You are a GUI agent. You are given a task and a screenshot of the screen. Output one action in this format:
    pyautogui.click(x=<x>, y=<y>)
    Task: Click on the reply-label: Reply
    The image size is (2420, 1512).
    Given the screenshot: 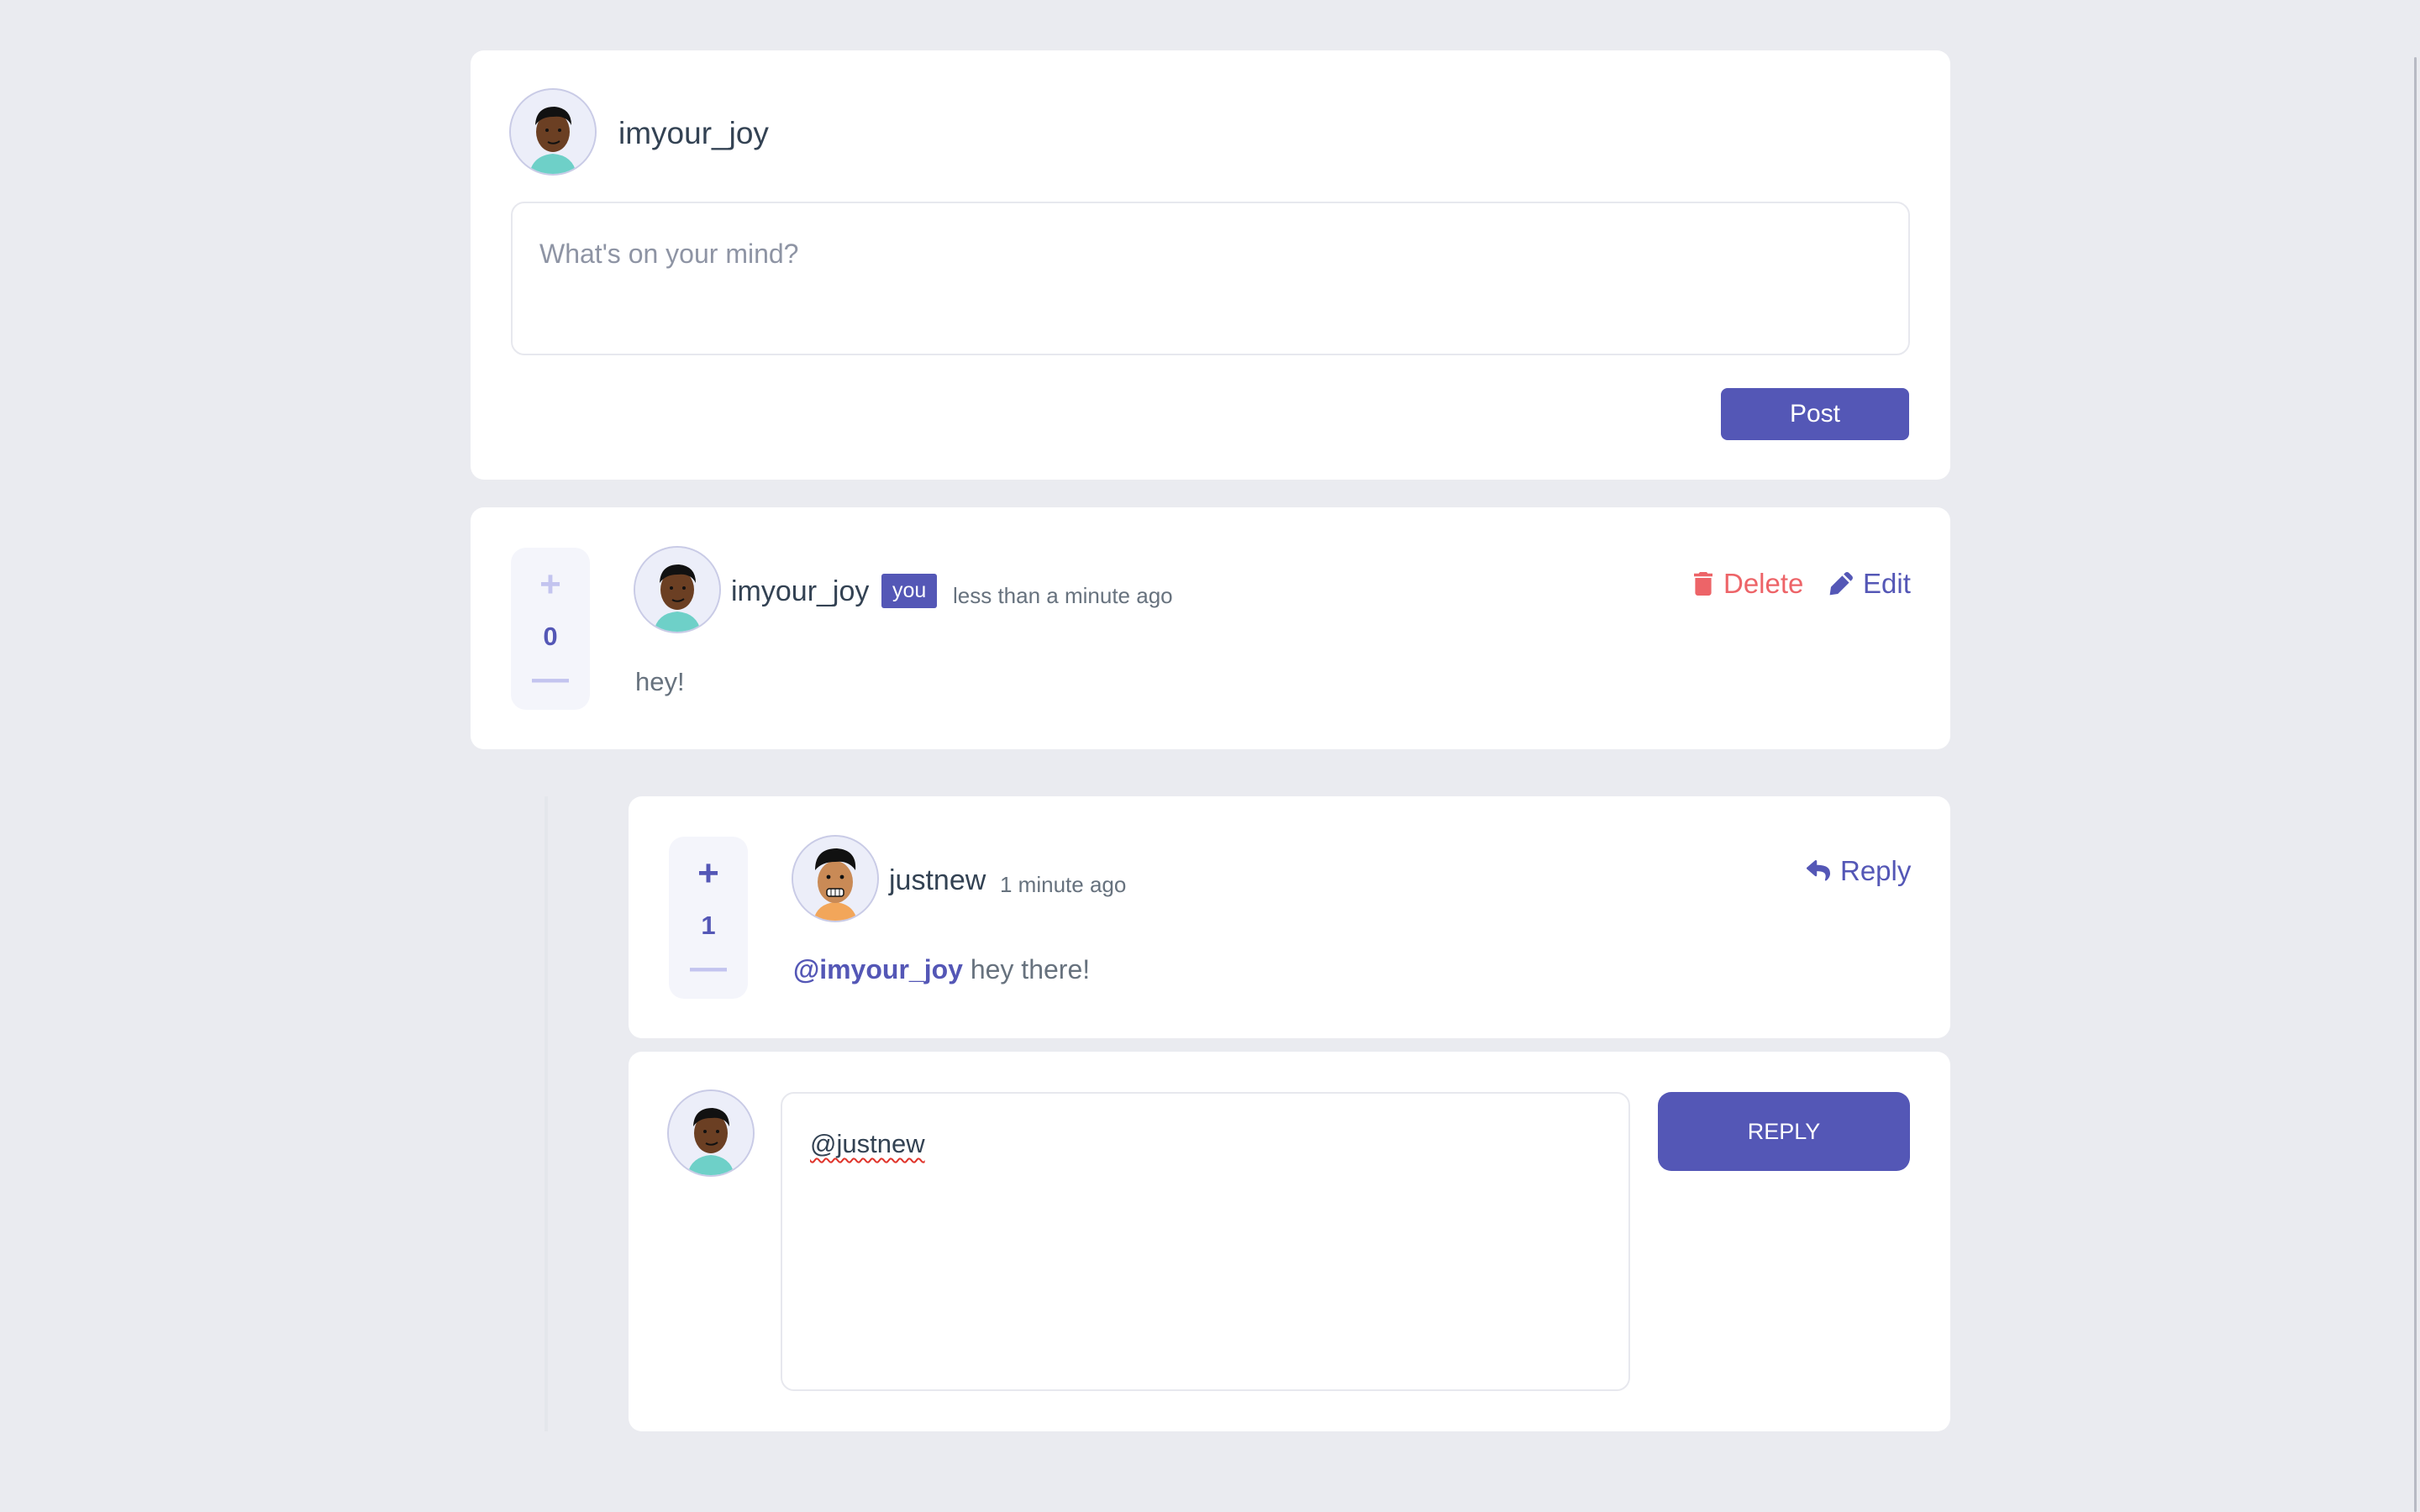 What is the action you would take?
    pyautogui.click(x=1876, y=870)
    